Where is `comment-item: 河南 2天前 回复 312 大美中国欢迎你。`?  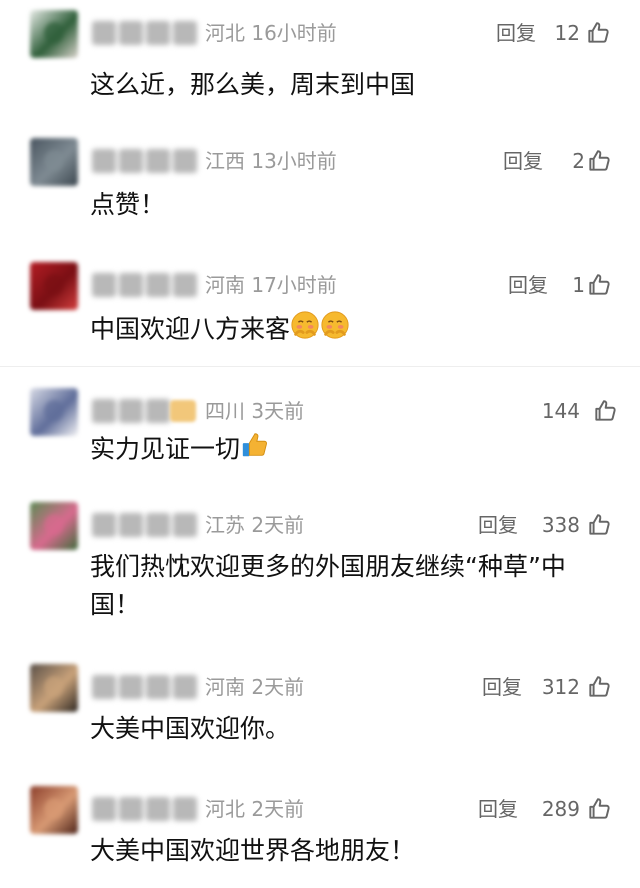 comment-item: 河南 2天前 回复 312 大美中国欢迎你。 is located at coordinates (320, 719).